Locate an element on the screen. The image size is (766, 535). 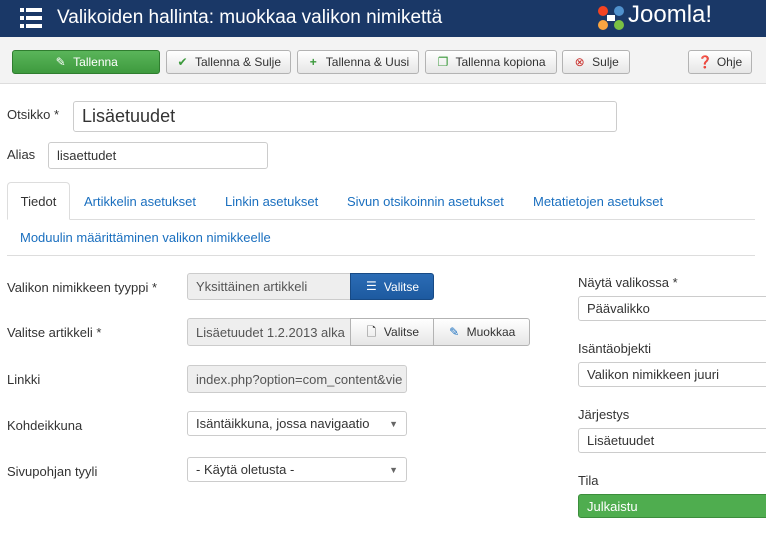
alias-input: lisaettudet is located at coordinates (158, 155).